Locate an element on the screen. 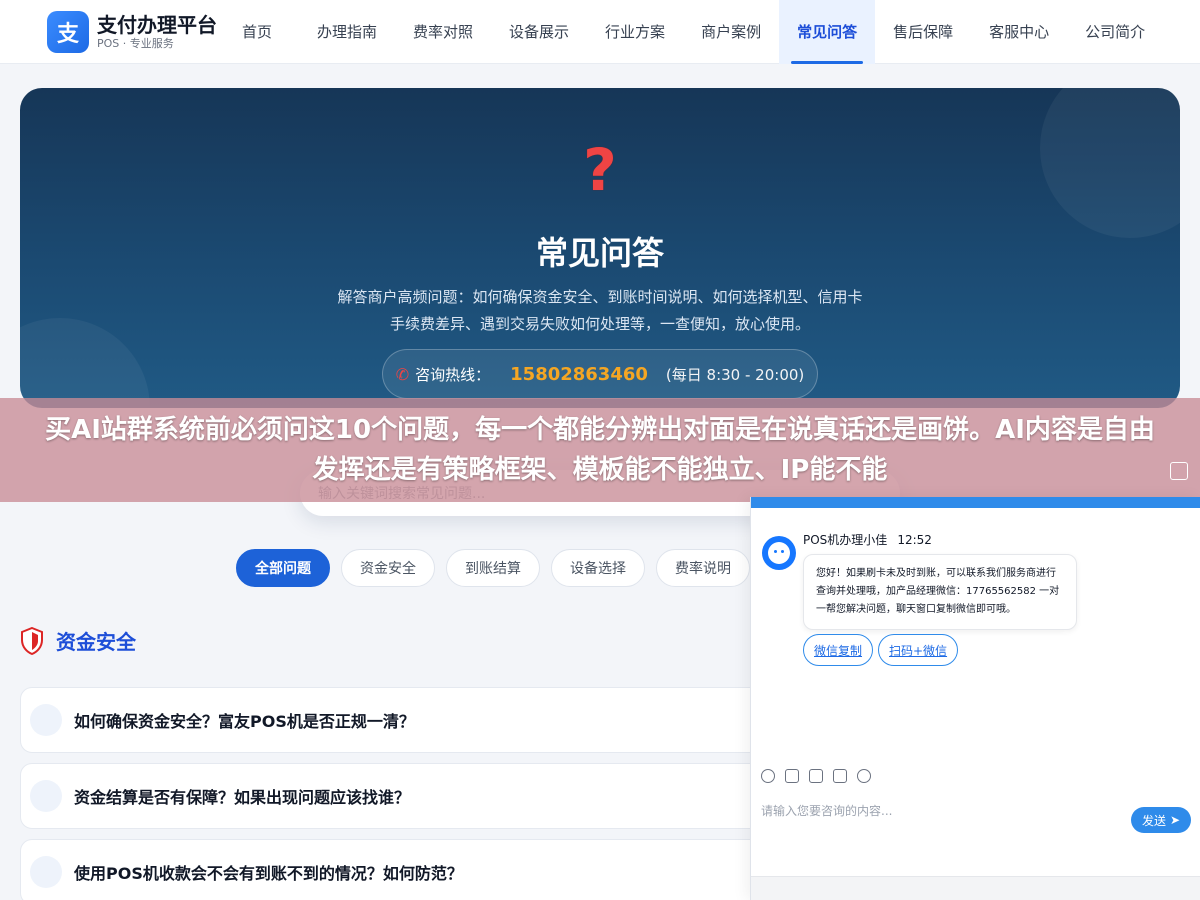 The height and width of the screenshot is (900, 1200). wechat-icon is located at coordinates (864, 776).